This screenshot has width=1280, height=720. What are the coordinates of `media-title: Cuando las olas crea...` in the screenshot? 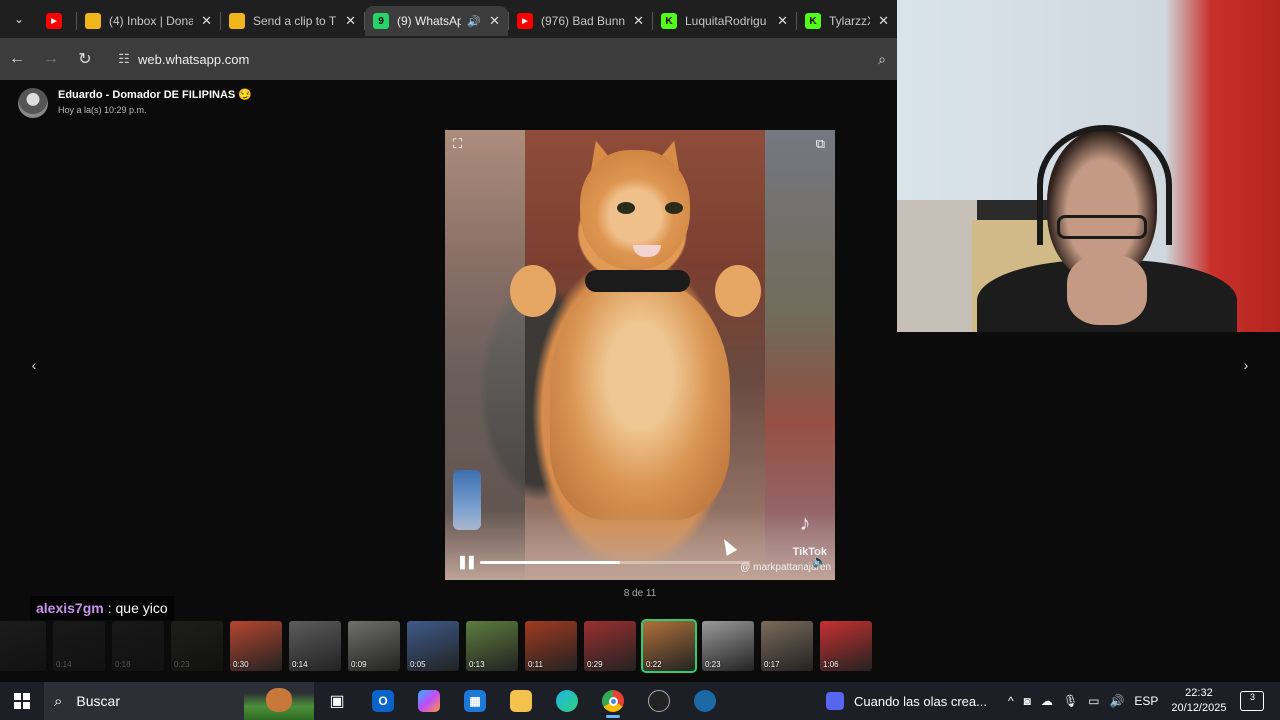 It's located at (920, 701).